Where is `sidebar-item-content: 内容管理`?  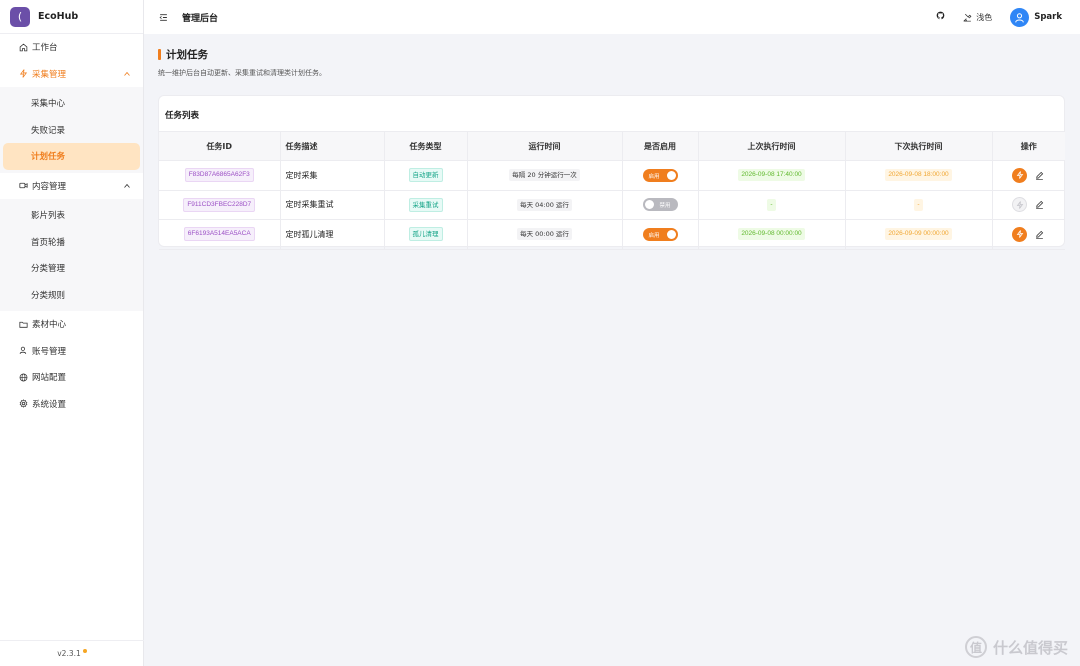
sidebar-item-content: 内容管理 is located at coordinates (71, 186).